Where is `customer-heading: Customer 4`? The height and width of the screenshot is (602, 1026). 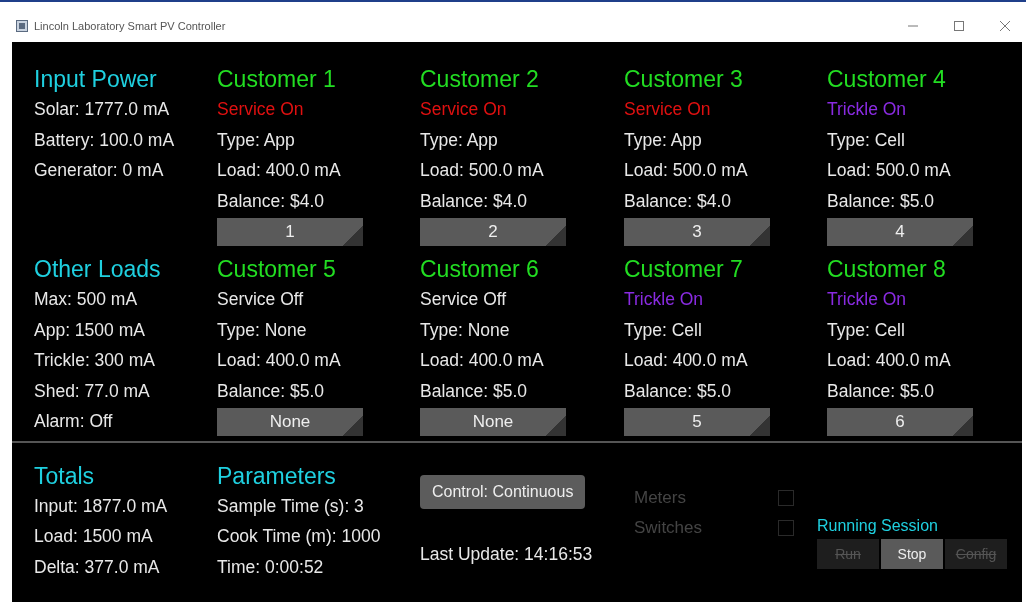
customer-heading: Customer 4 is located at coordinates (887, 79).